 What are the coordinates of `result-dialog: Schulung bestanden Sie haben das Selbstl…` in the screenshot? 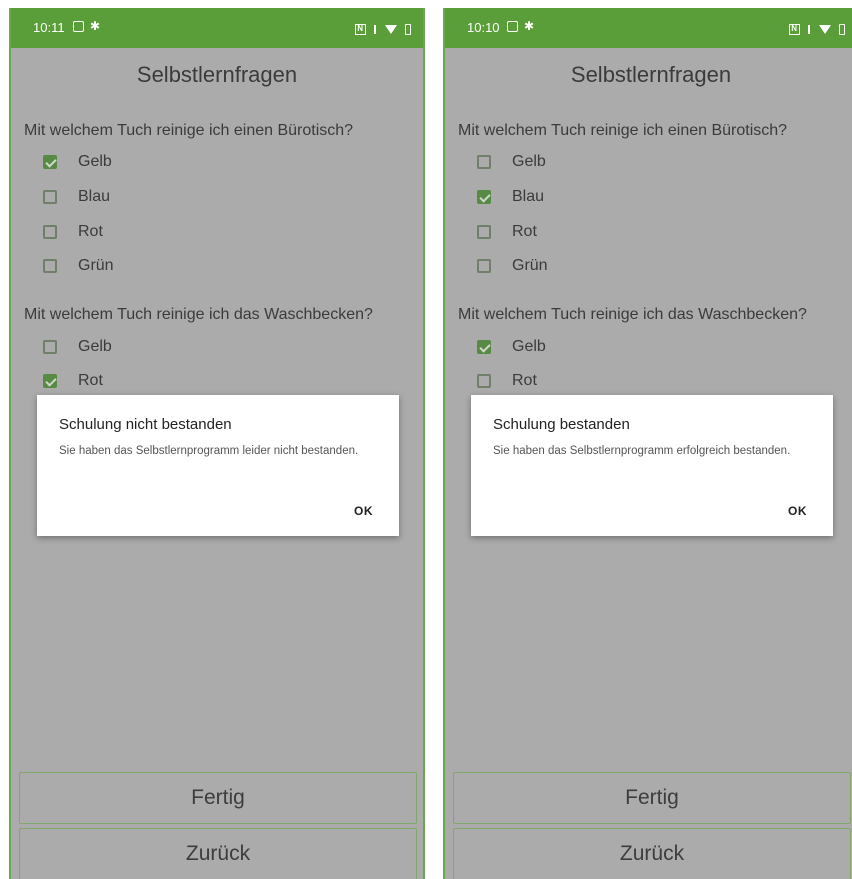 It's located at (652, 465).